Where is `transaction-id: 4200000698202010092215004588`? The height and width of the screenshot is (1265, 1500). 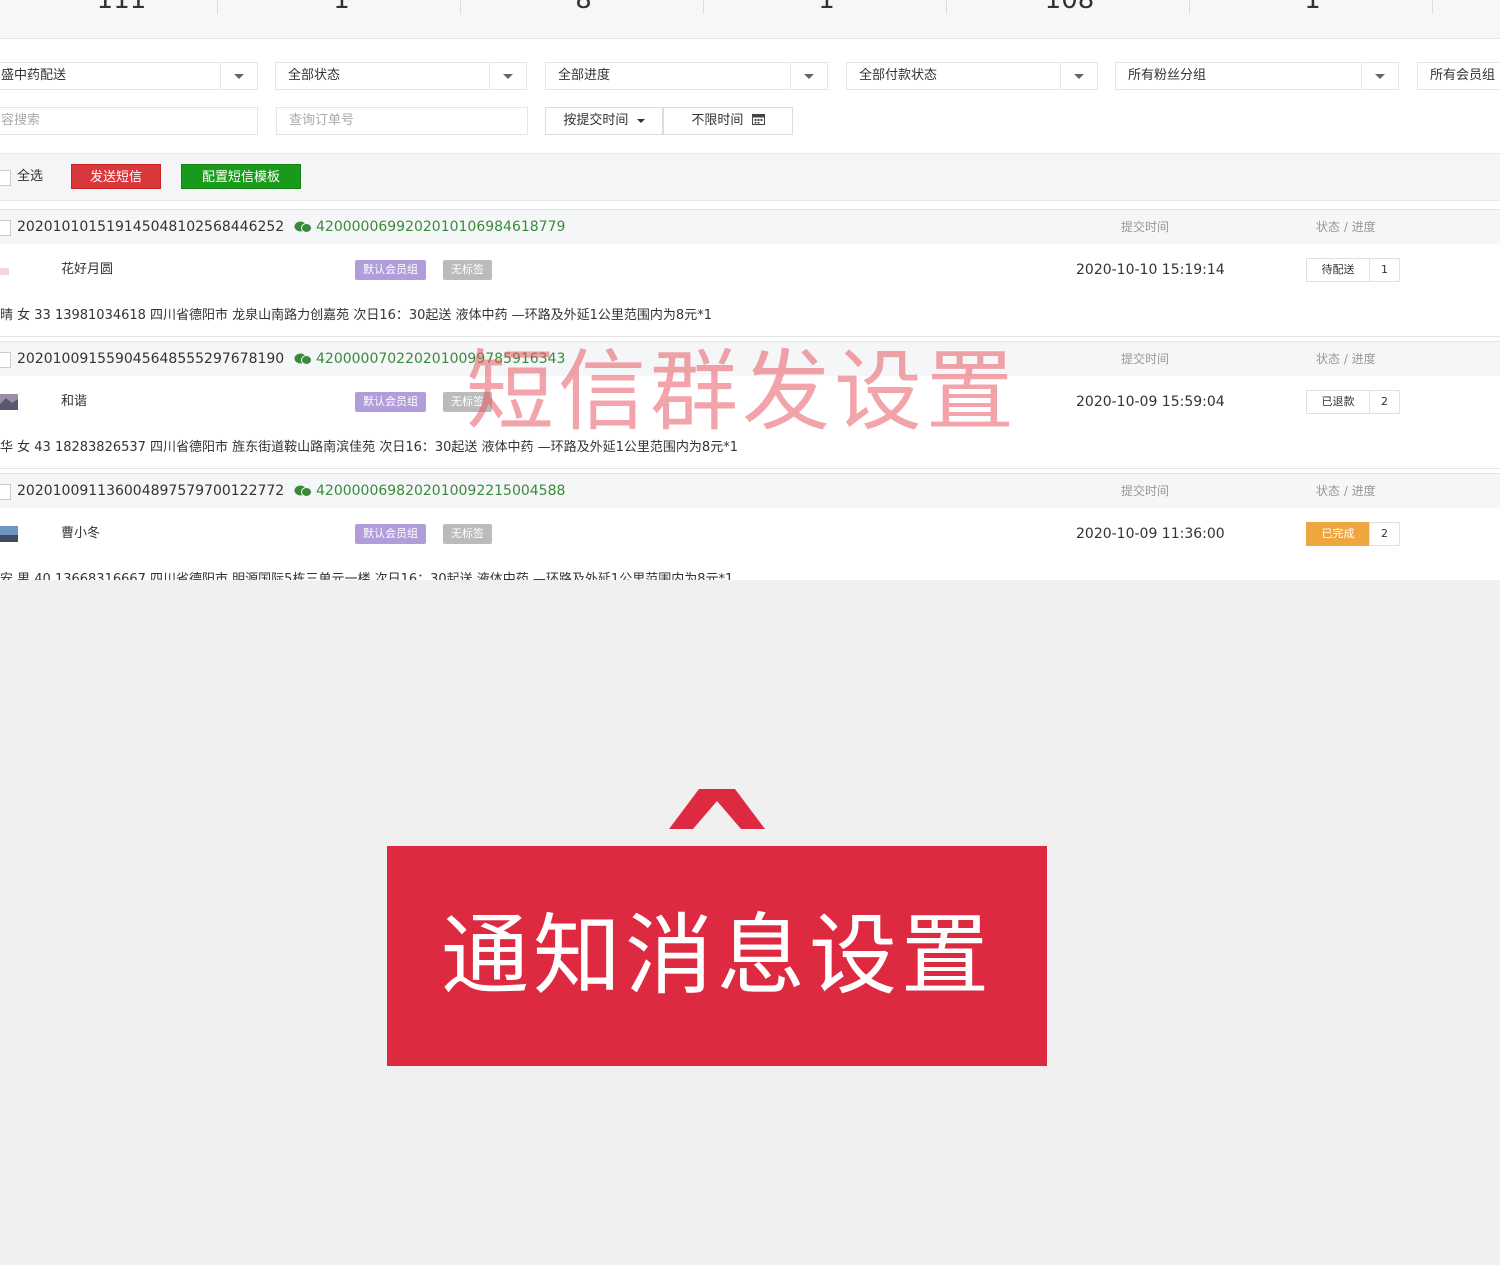 transaction-id: 4200000698202010092215004588 is located at coordinates (441, 491).